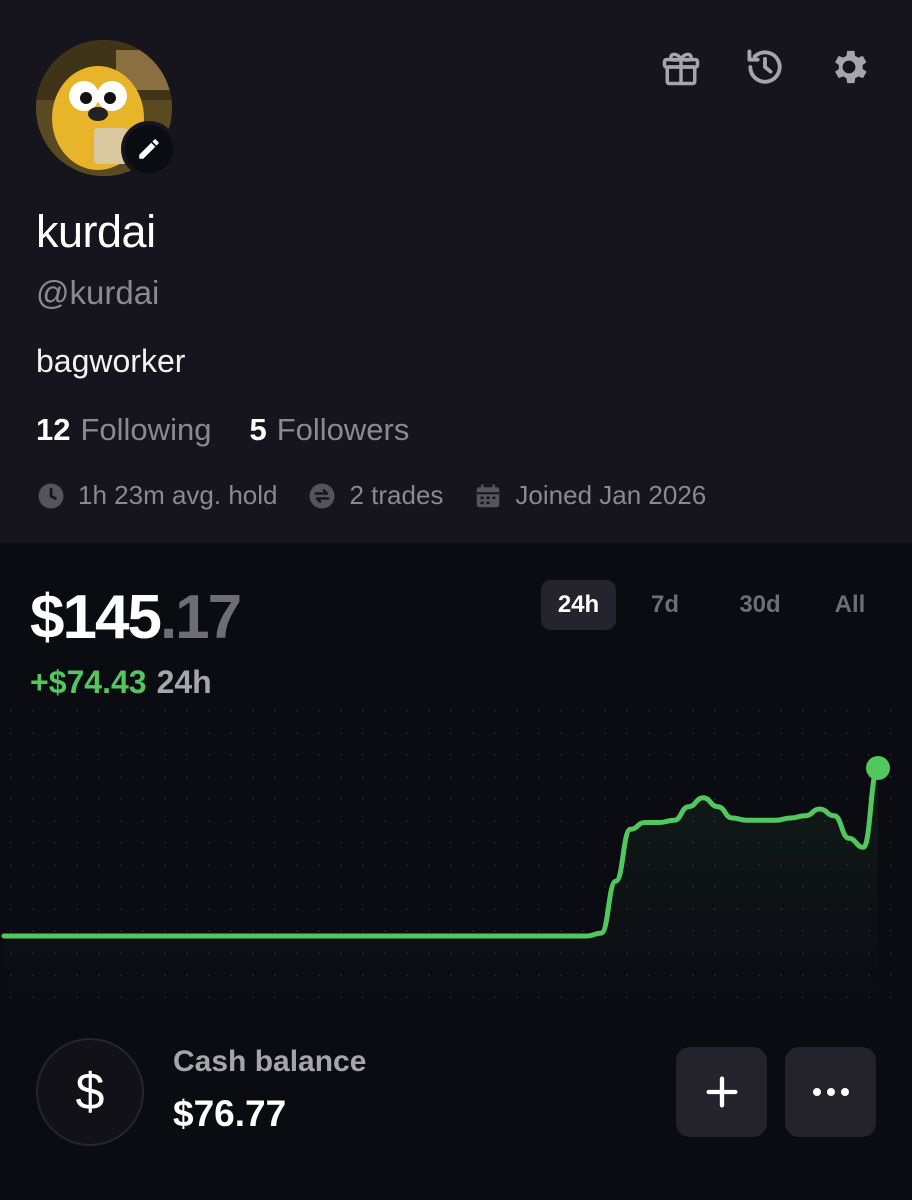 This screenshot has width=912, height=1200. I want to click on bio: bagworker, so click(111, 361).